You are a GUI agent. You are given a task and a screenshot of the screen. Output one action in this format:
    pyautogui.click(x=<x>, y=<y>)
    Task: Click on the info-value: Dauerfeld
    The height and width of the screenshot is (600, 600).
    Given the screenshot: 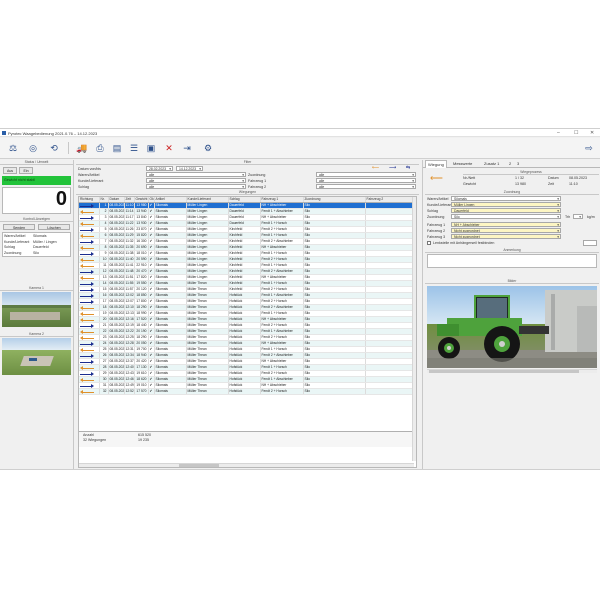 What is the action you would take?
    pyautogui.click(x=41, y=247)
    